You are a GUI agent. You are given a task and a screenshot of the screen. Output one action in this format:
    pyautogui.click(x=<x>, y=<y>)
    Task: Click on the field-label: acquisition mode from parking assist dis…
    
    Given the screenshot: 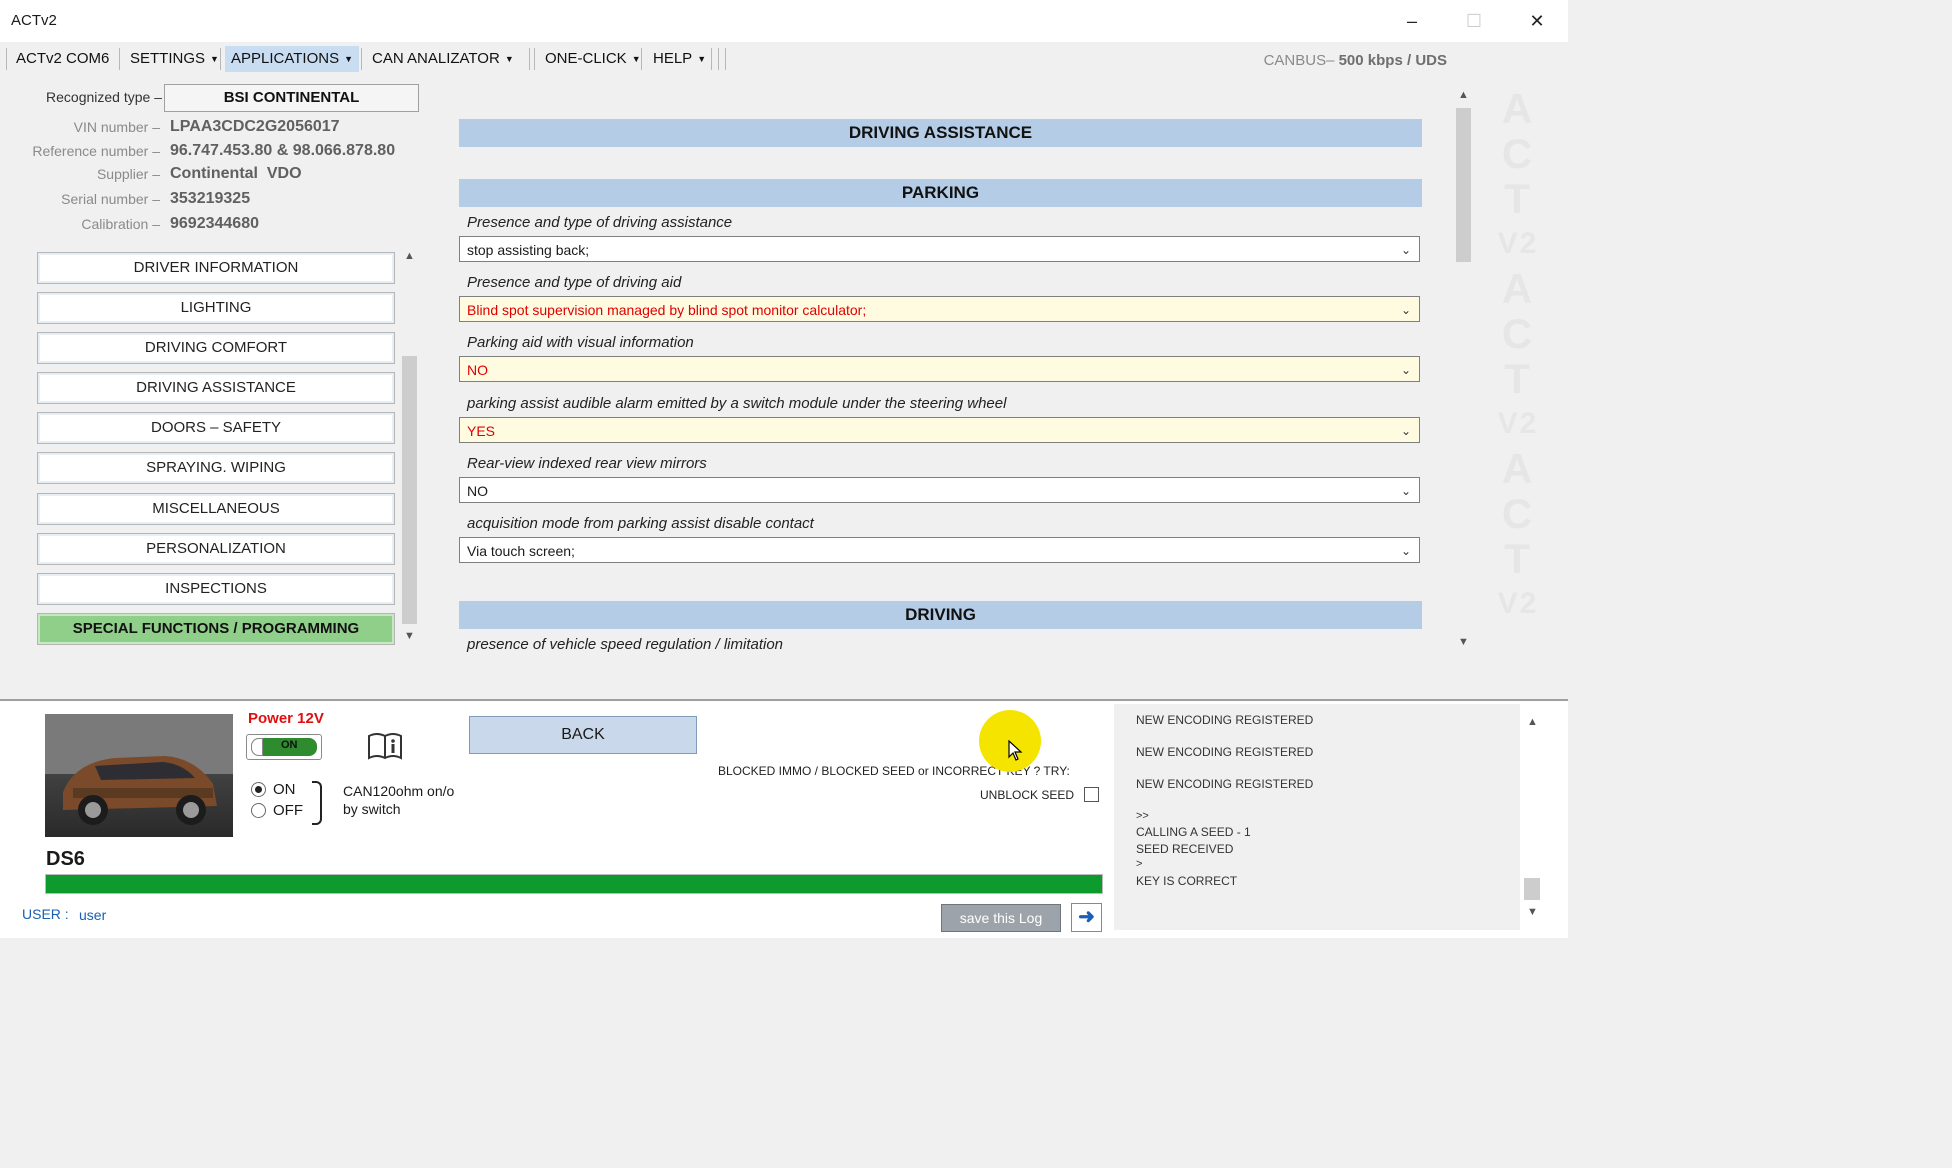 What is the action you would take?
    pyautogui.click(x=640, y=523)
    